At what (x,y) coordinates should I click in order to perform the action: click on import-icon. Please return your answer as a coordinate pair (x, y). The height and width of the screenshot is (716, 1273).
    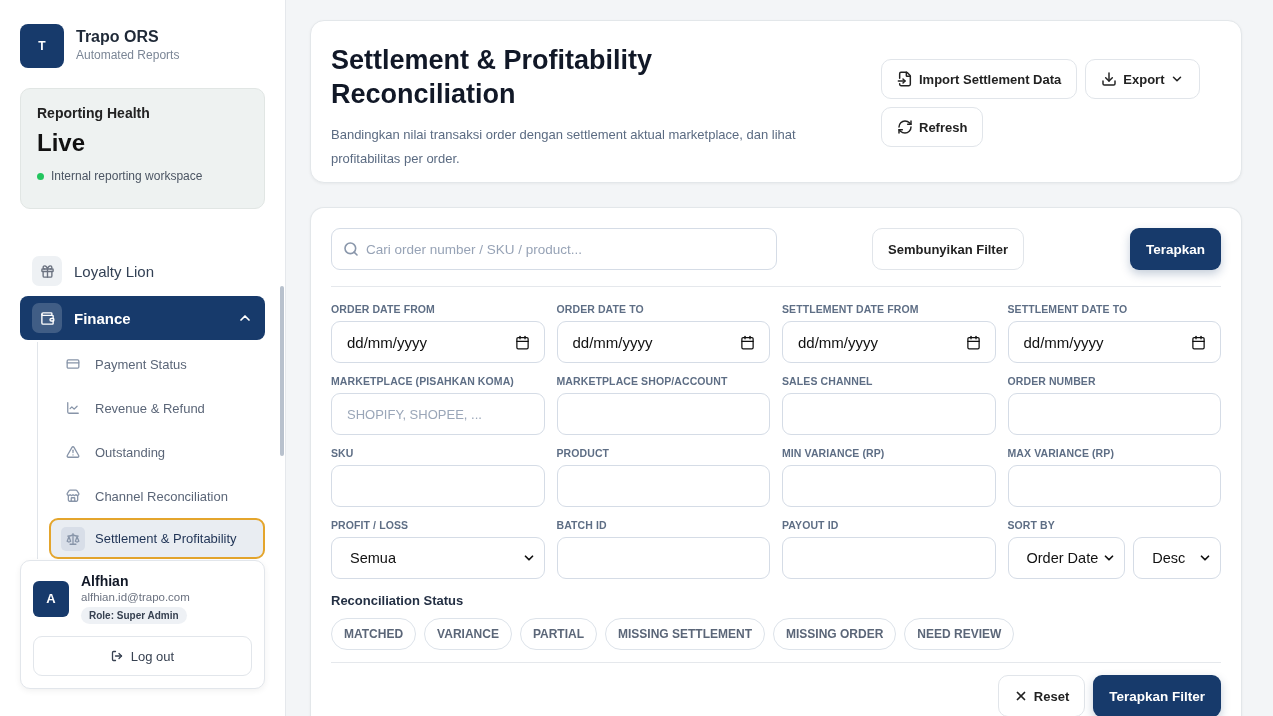
    Looking at the image, I should click on (905, 79).